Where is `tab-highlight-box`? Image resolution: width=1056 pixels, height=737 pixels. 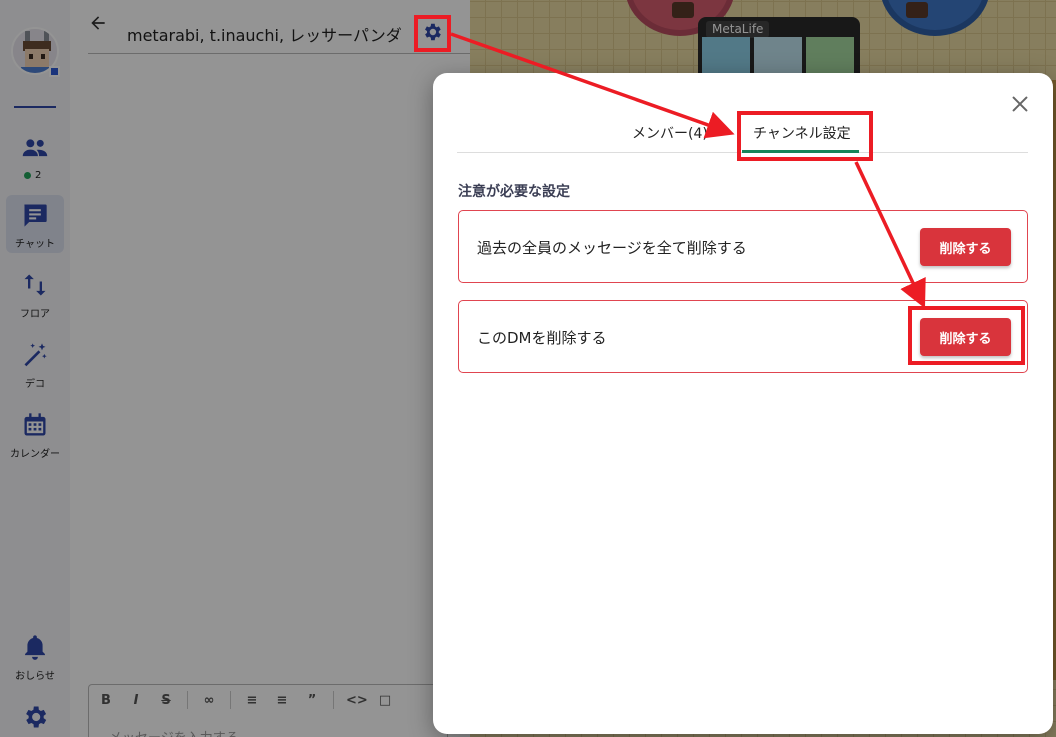
tab-highlight-box is located at coordinates (805, 136).